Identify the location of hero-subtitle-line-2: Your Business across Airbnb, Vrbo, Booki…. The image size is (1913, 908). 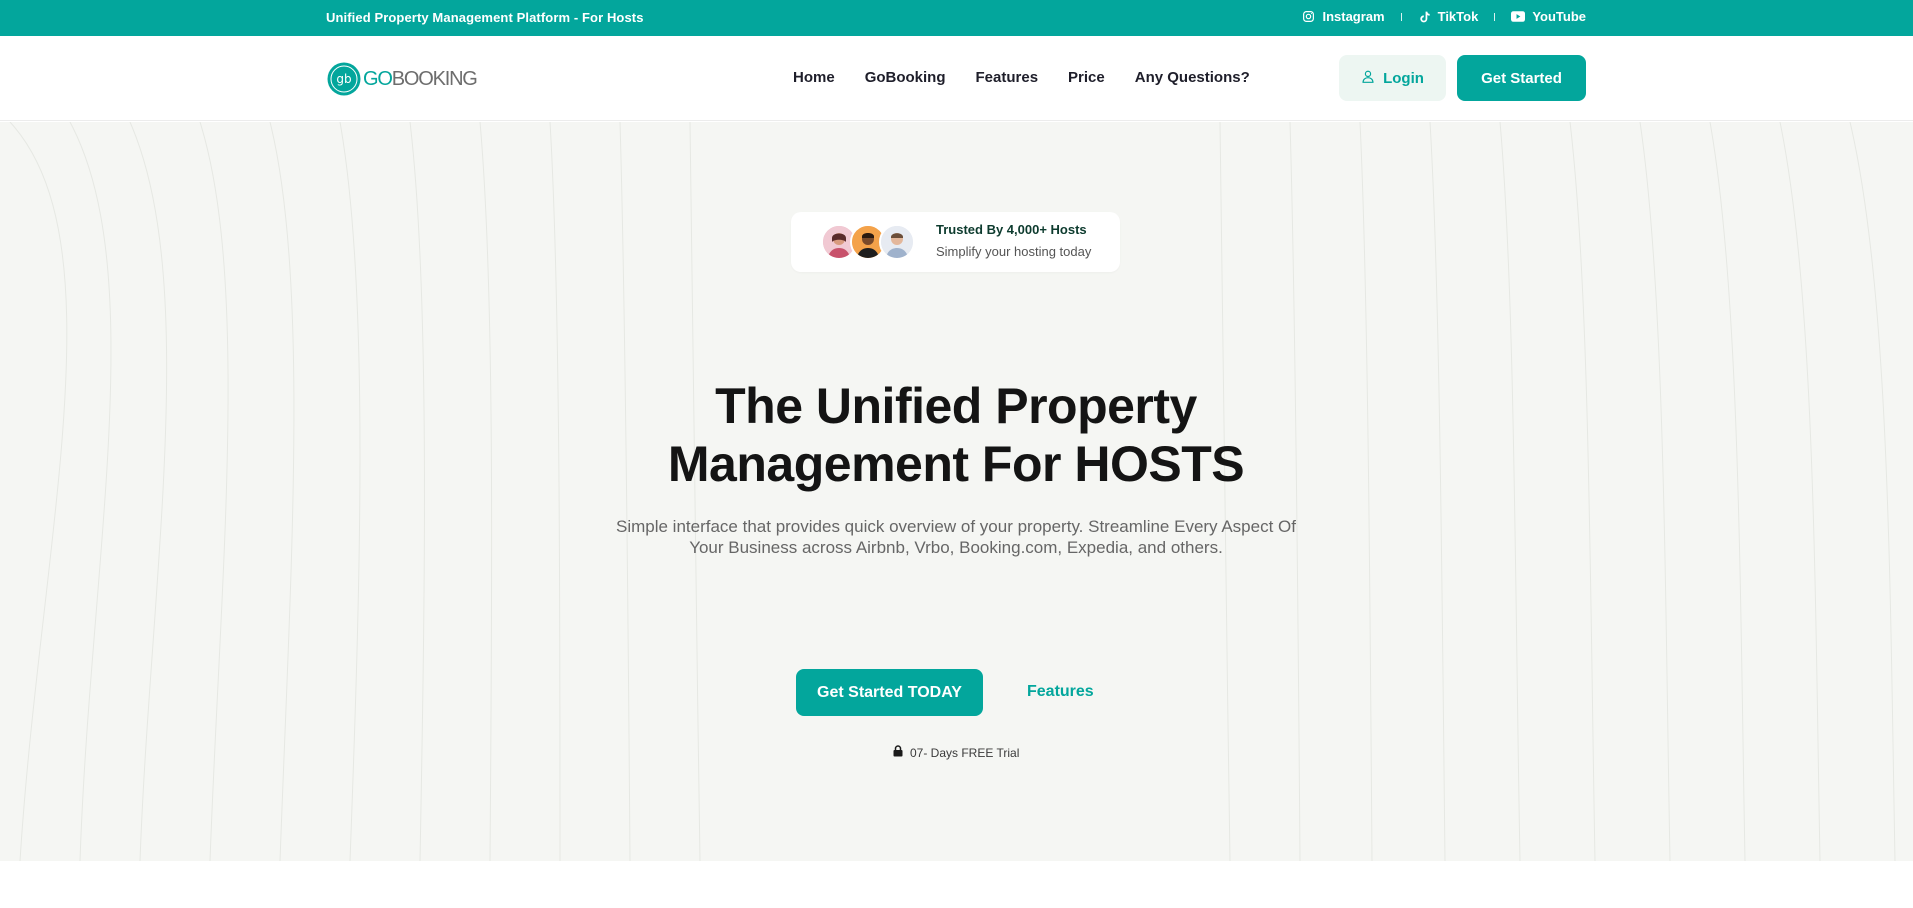
(956, 547).